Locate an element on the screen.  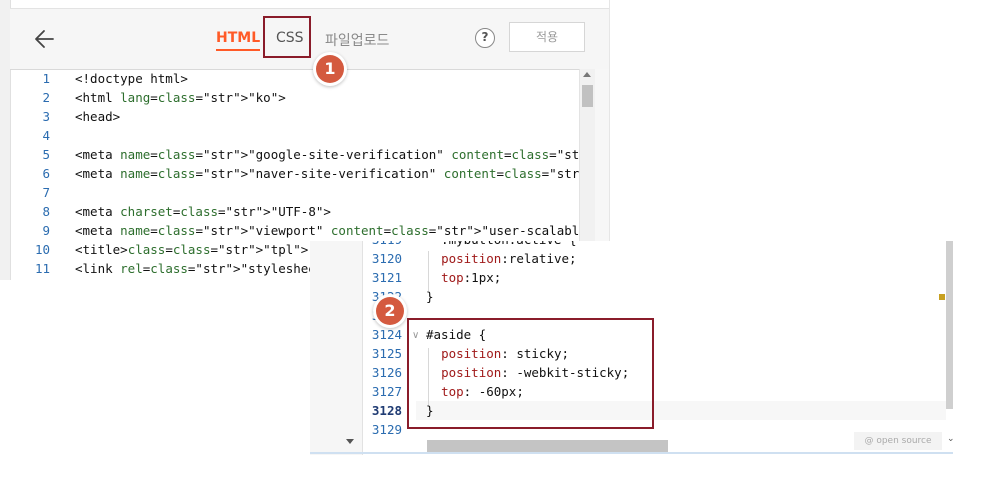
code-line: <head> is located at coordinates (98, 116).